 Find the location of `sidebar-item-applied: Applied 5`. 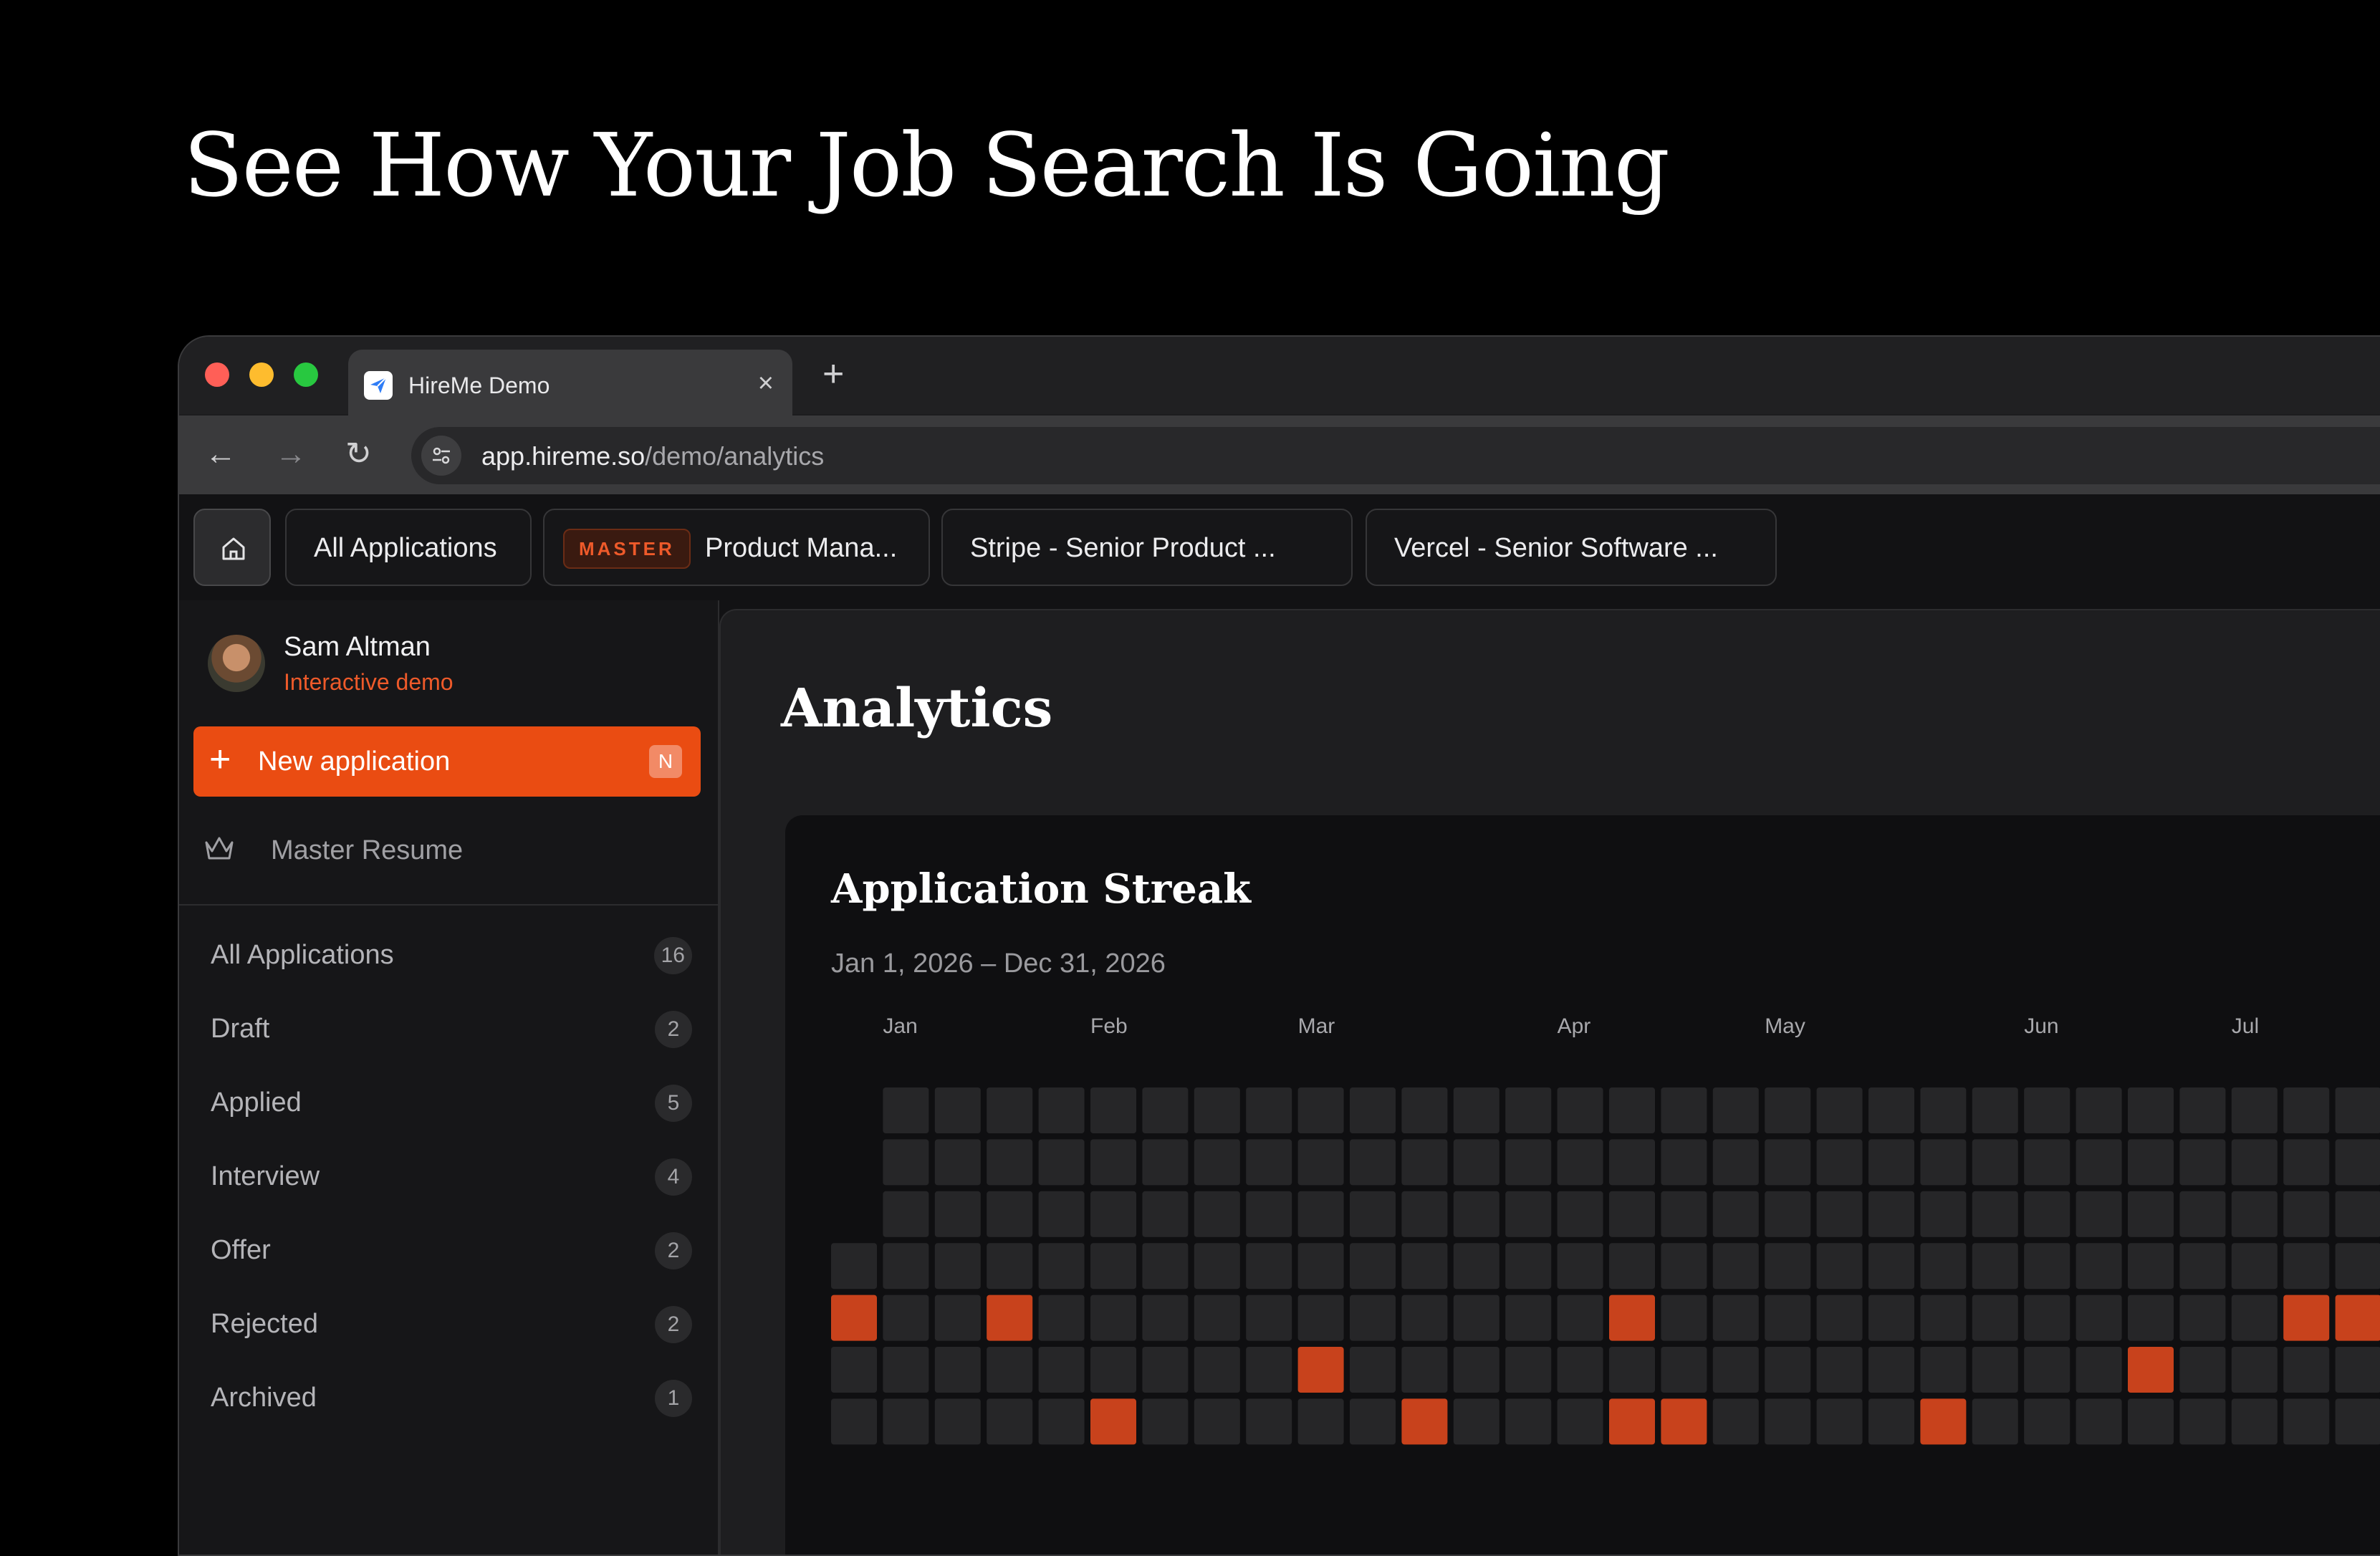

sidebar-item-applied: Applied 5 is located at coordinates (451, 1103).